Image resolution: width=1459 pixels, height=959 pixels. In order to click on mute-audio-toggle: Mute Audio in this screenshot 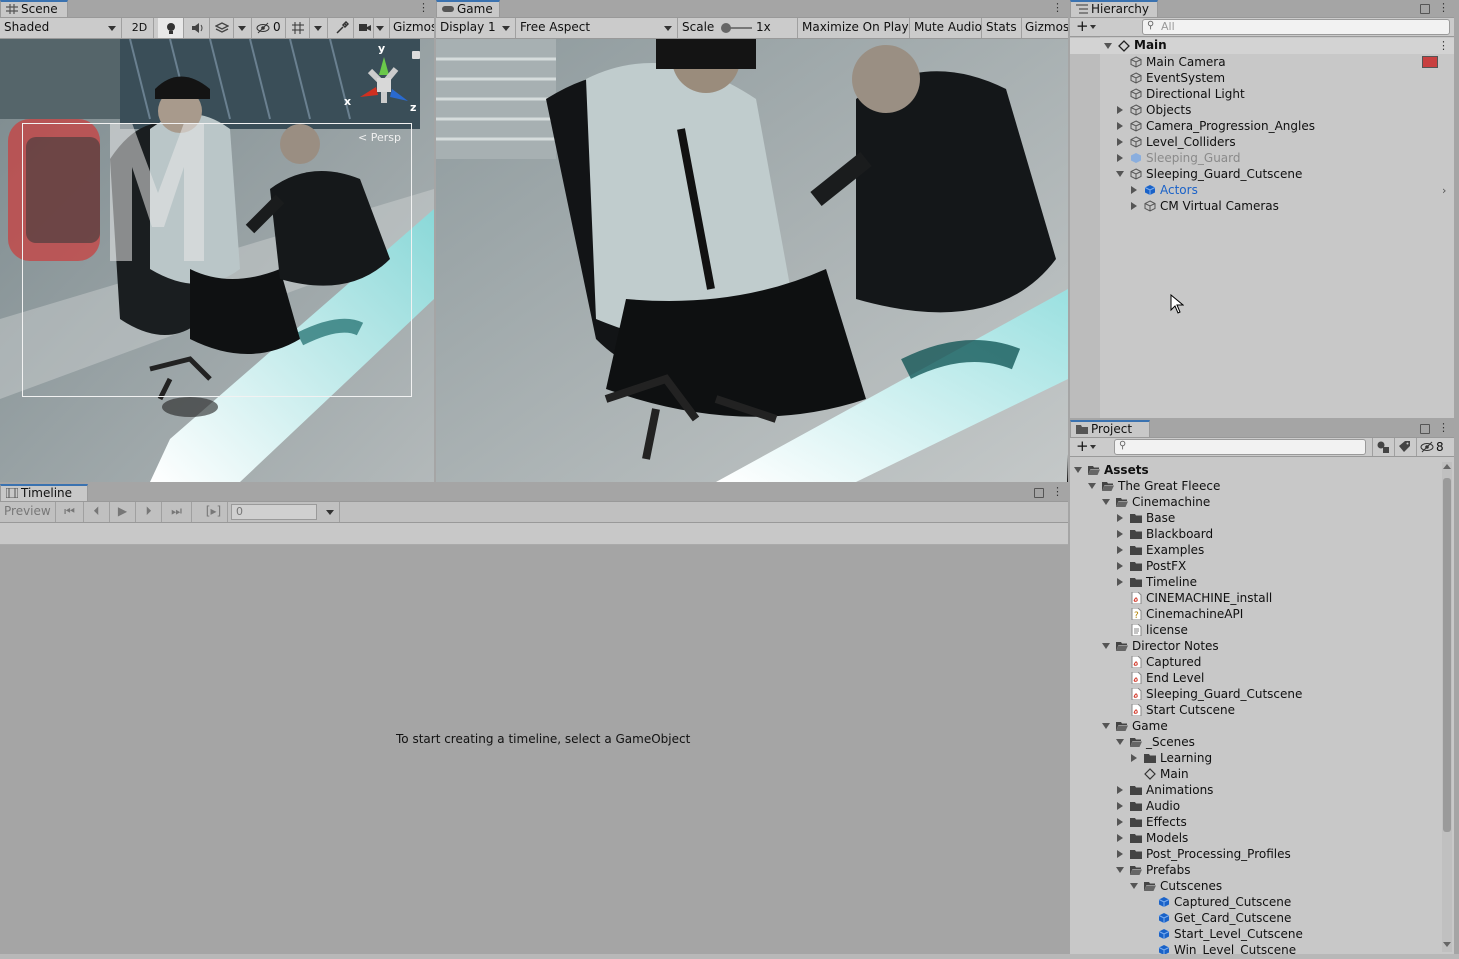, I will do `click(946, 28)`.